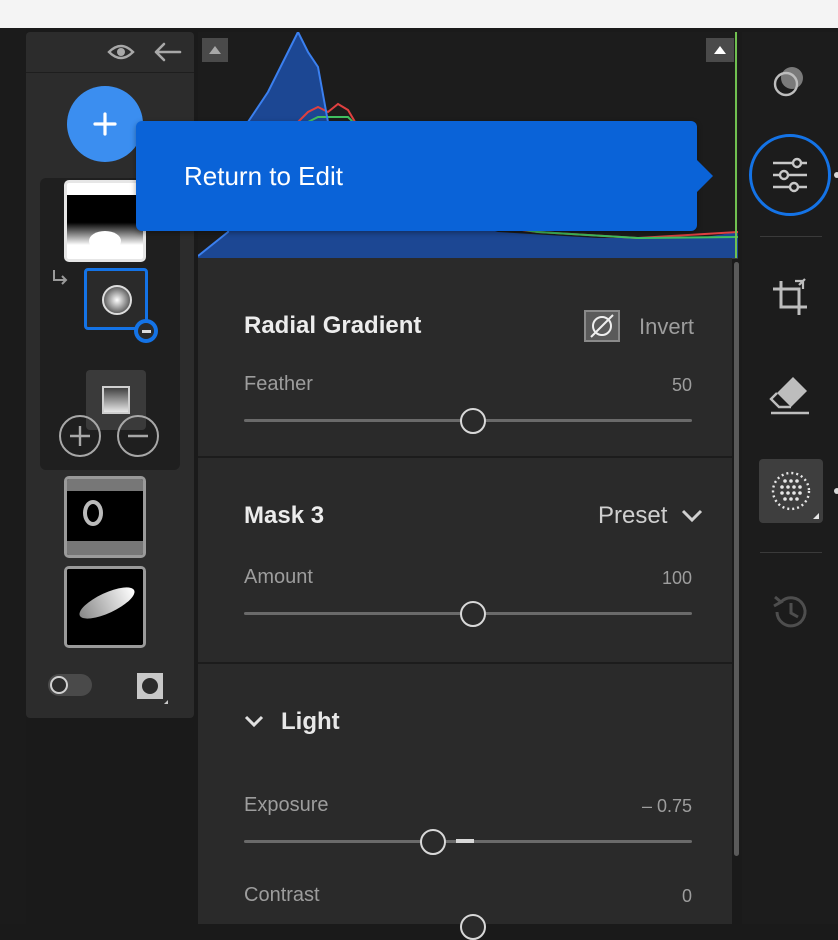 The height and width of the screenshot is (940, 838). Describe the element at coordinates (419, 14) in the screenshot. I see `top-bar` at that location.